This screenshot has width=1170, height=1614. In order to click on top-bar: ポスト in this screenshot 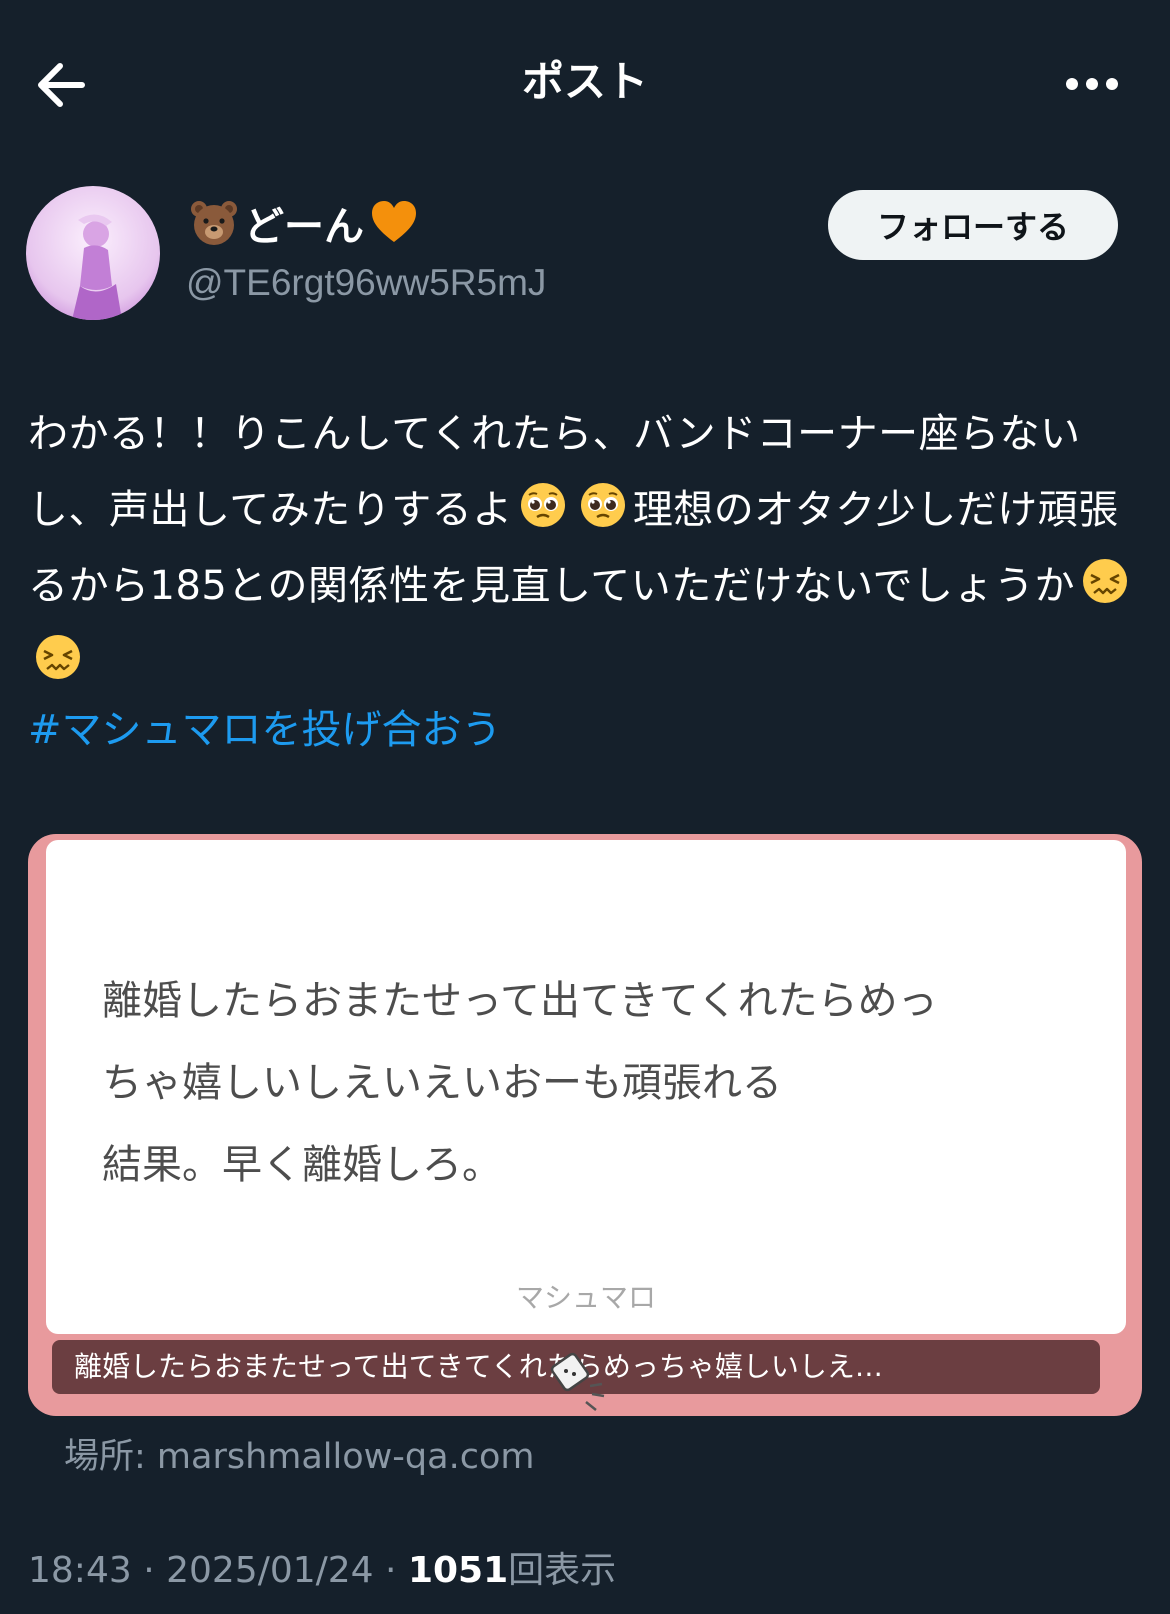, I will do `click(585, 85)`.